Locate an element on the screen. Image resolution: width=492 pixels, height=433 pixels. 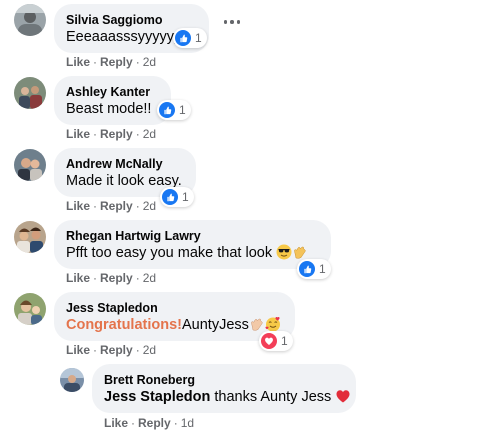
comment-text: Pfft too easy you make that look is located at coordinates (192, 253).